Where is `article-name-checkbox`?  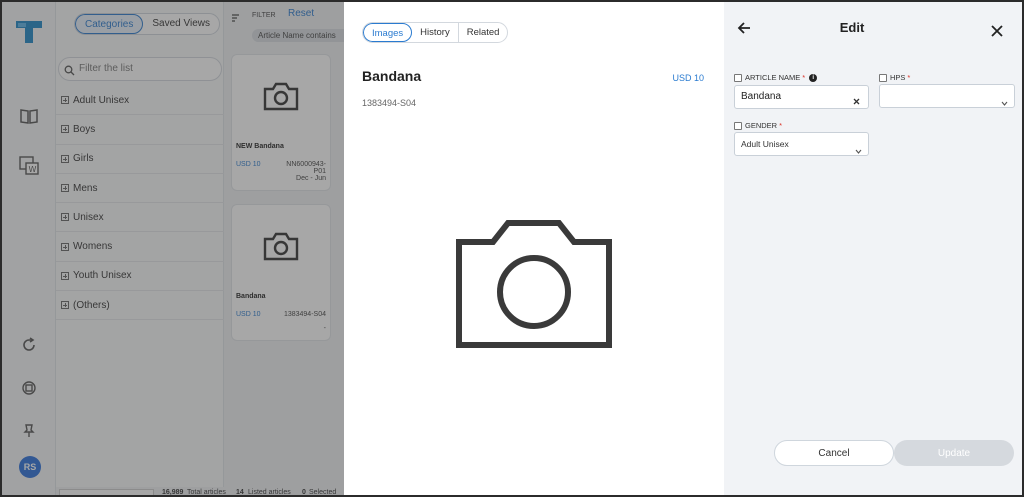
article-name-checkbox is located at coordinates (738, 77).